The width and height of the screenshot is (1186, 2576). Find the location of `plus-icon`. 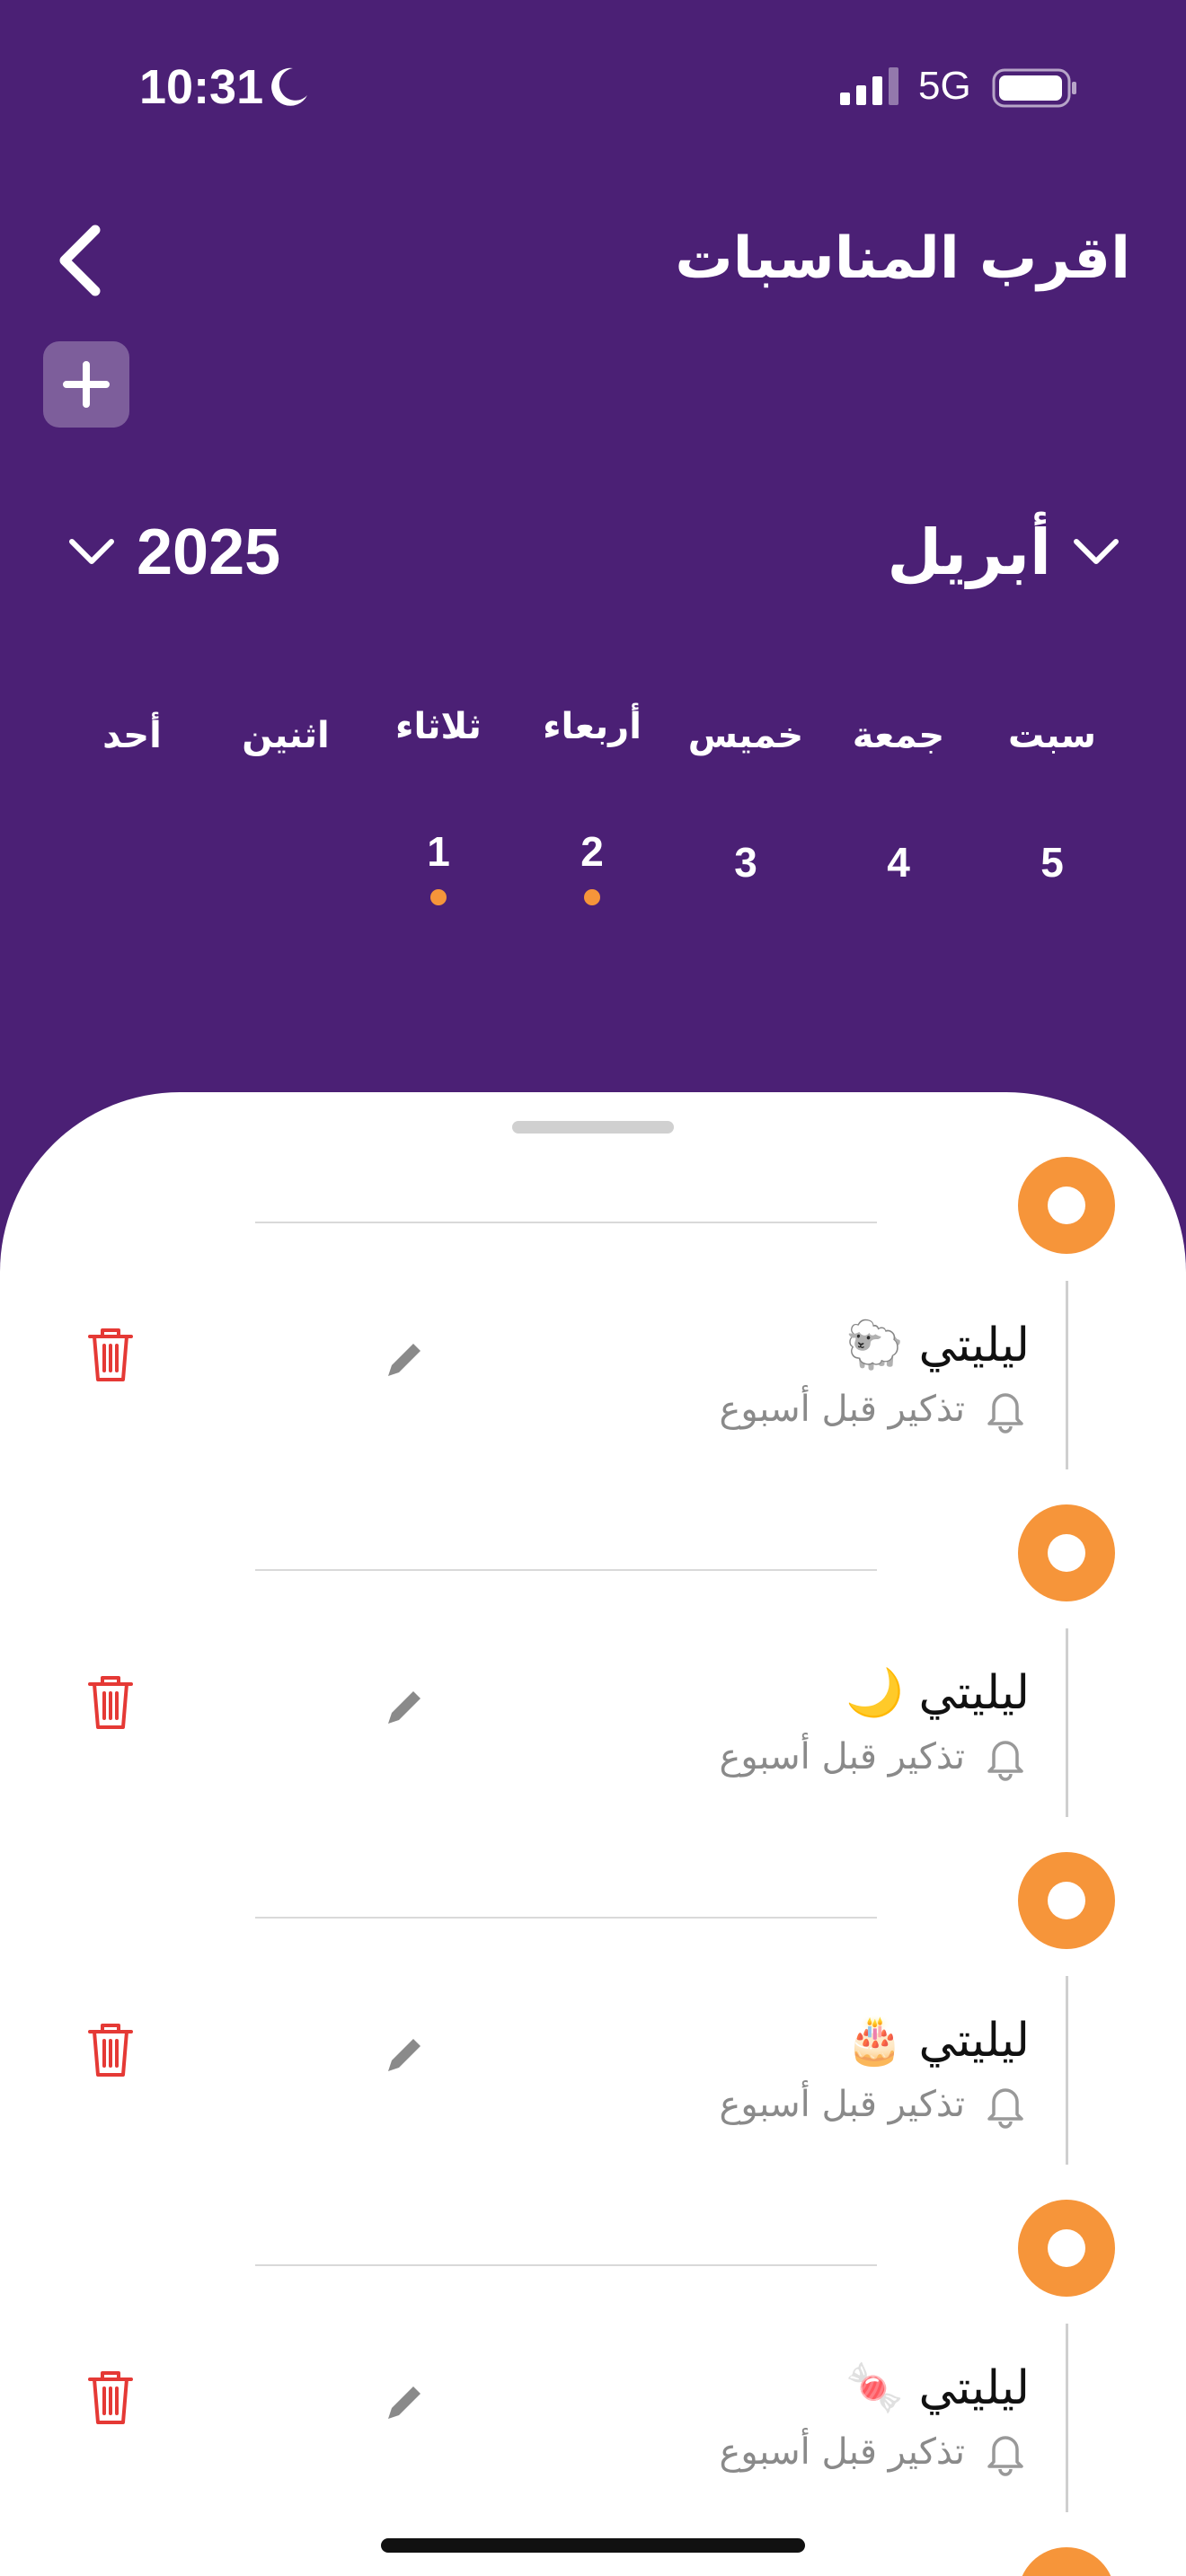

plus-icon is located at coordinates (86, 384).